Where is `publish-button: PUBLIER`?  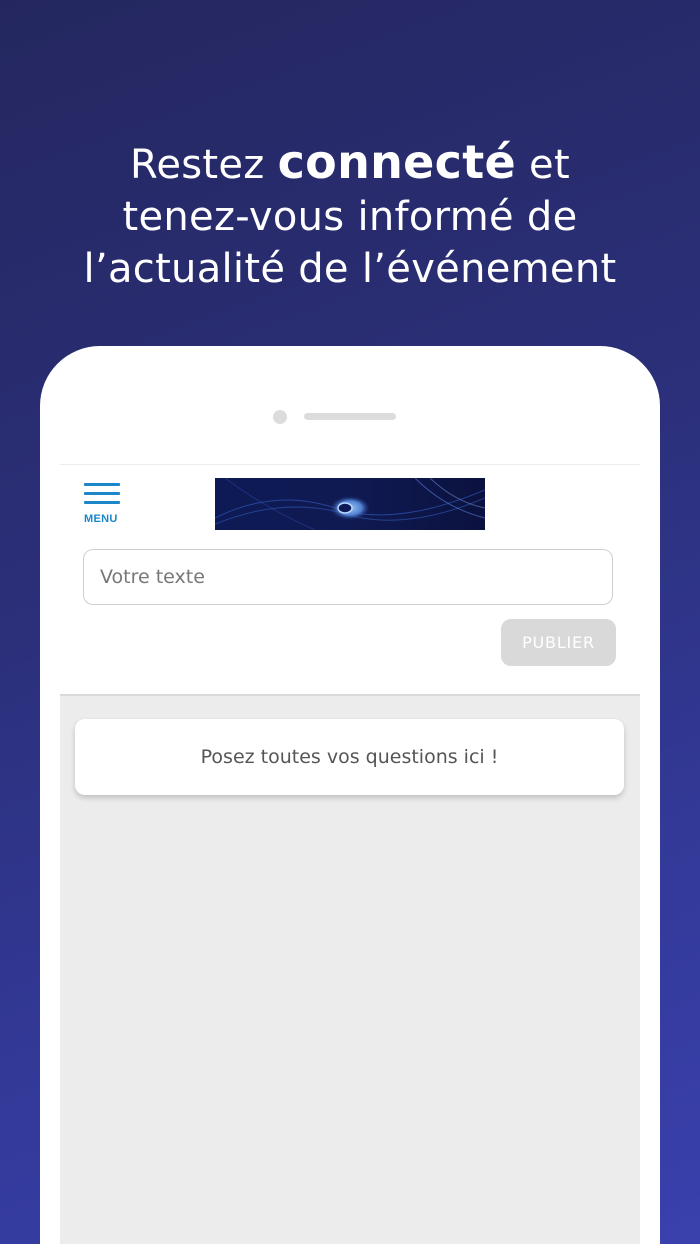 publish-button: PUBLIER is located at coordinates (558, 642).